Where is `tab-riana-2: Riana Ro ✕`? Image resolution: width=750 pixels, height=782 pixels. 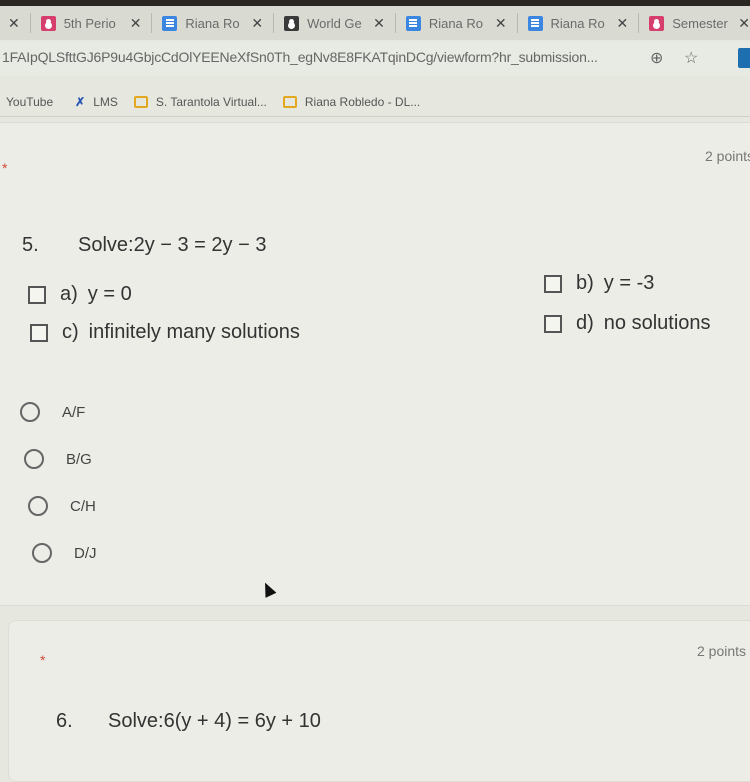
tab-riana-2: Riana Ro ✕ is located at coordinates (456, 23).